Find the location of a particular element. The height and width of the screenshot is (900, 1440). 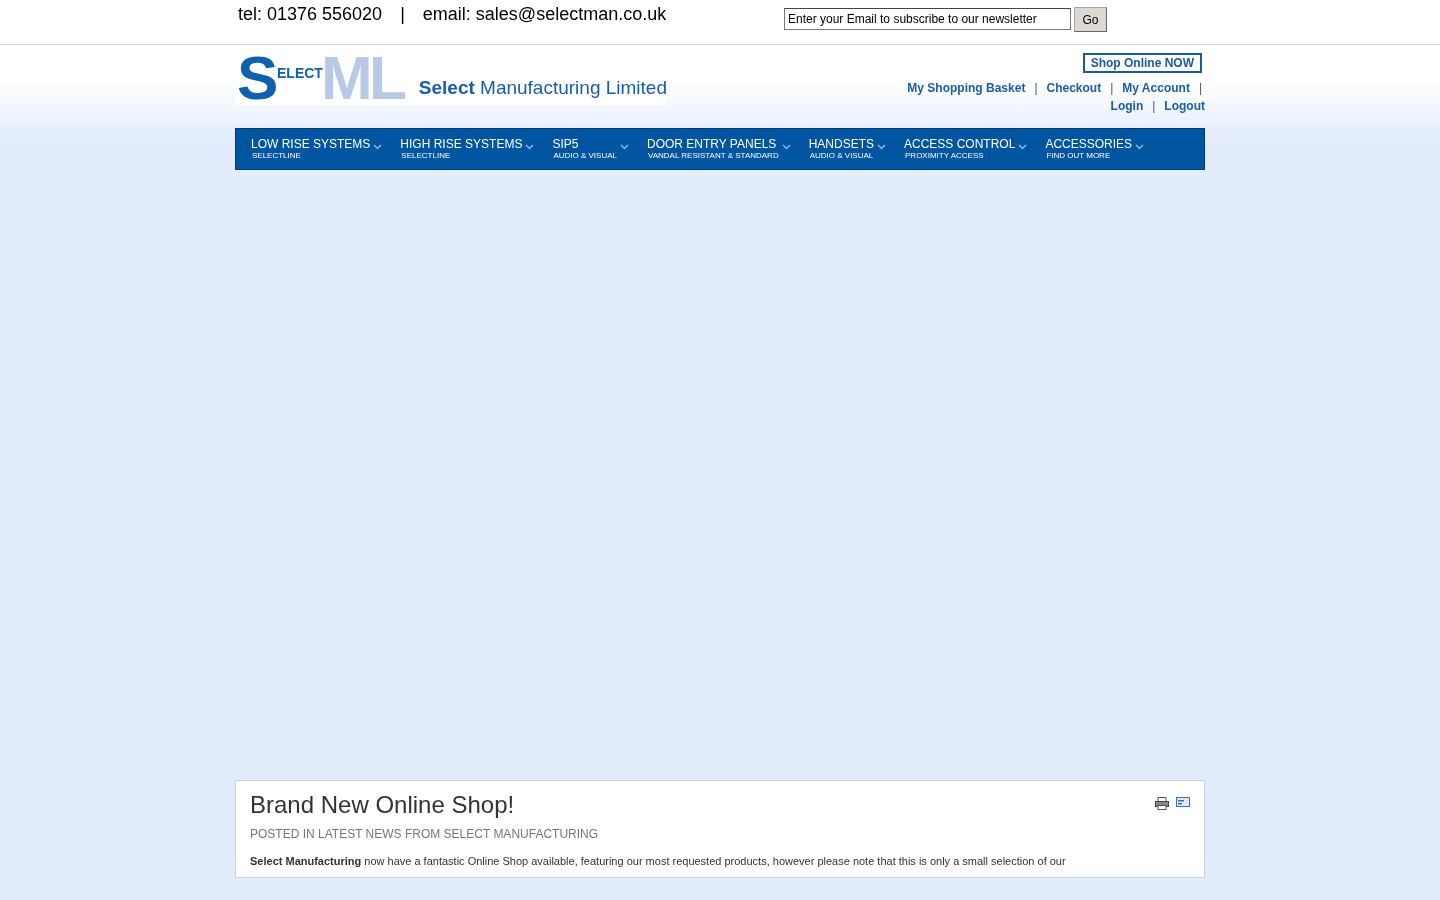

phone-number: tel: 01376 556020 is located at coordinates (310, 14).